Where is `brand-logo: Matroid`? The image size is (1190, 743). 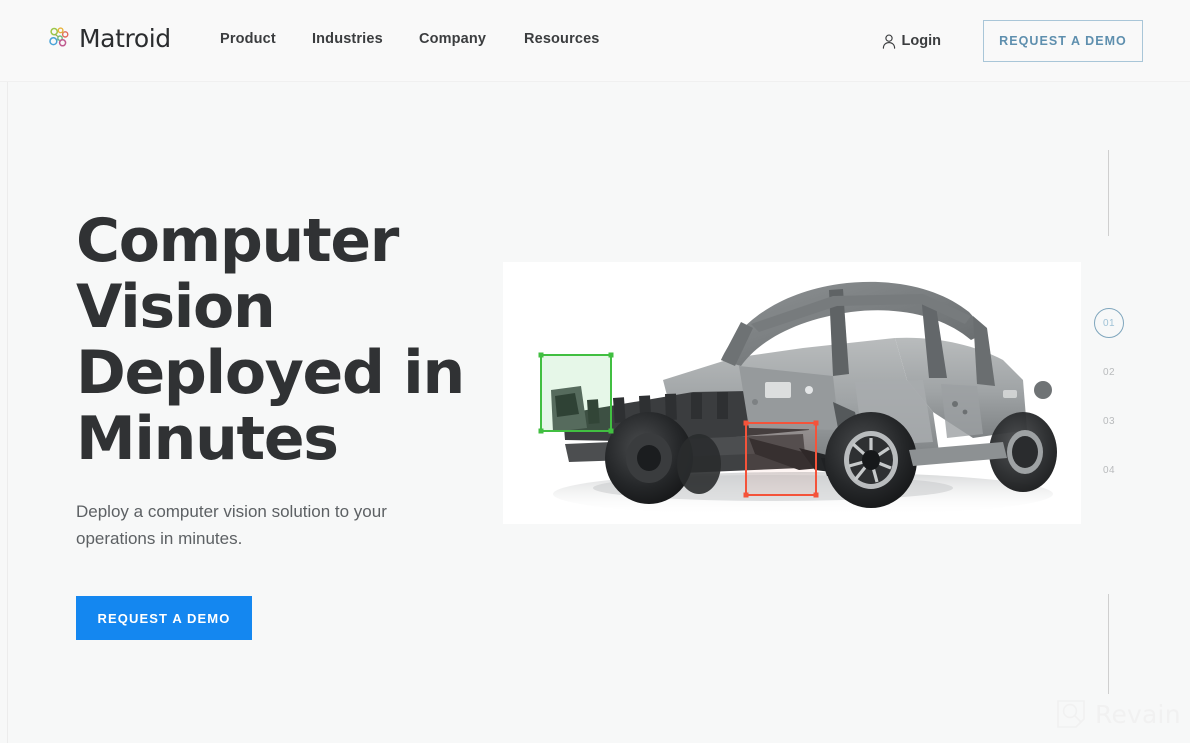 brand-logo: Matroid is located at coordinates (109, 38).